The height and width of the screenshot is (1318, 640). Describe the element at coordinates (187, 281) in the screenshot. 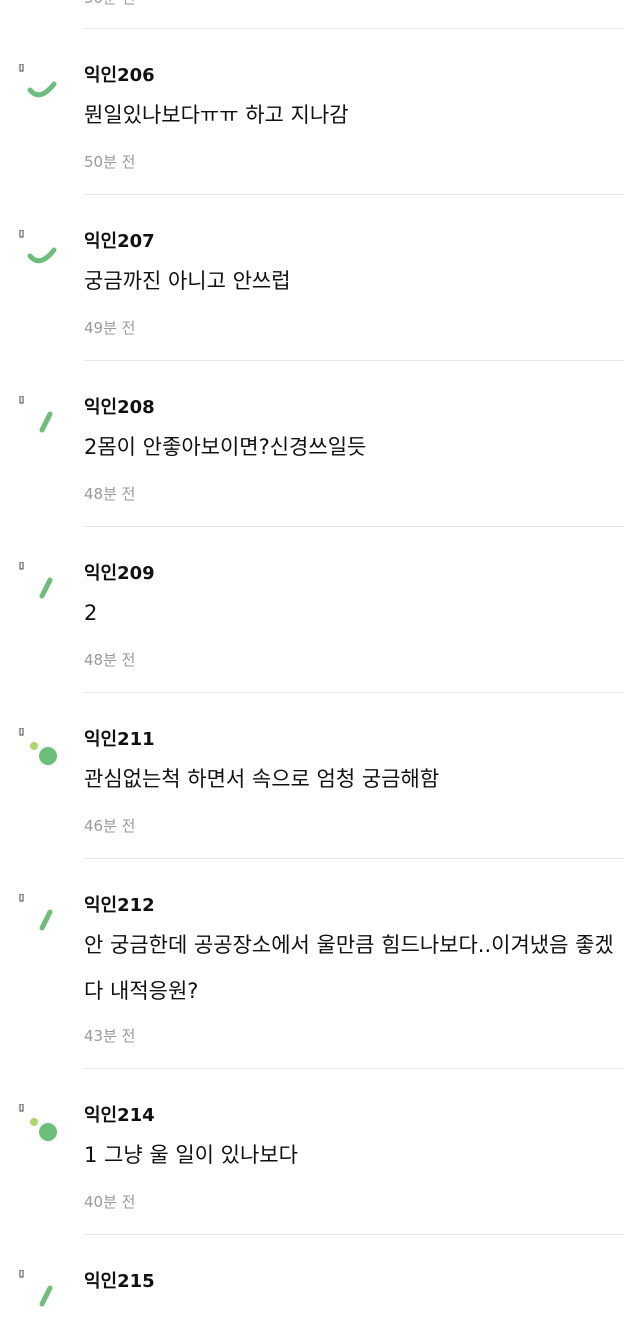

I see `comment-text: 궁금까진 아니고 안쓰럽` at that location.